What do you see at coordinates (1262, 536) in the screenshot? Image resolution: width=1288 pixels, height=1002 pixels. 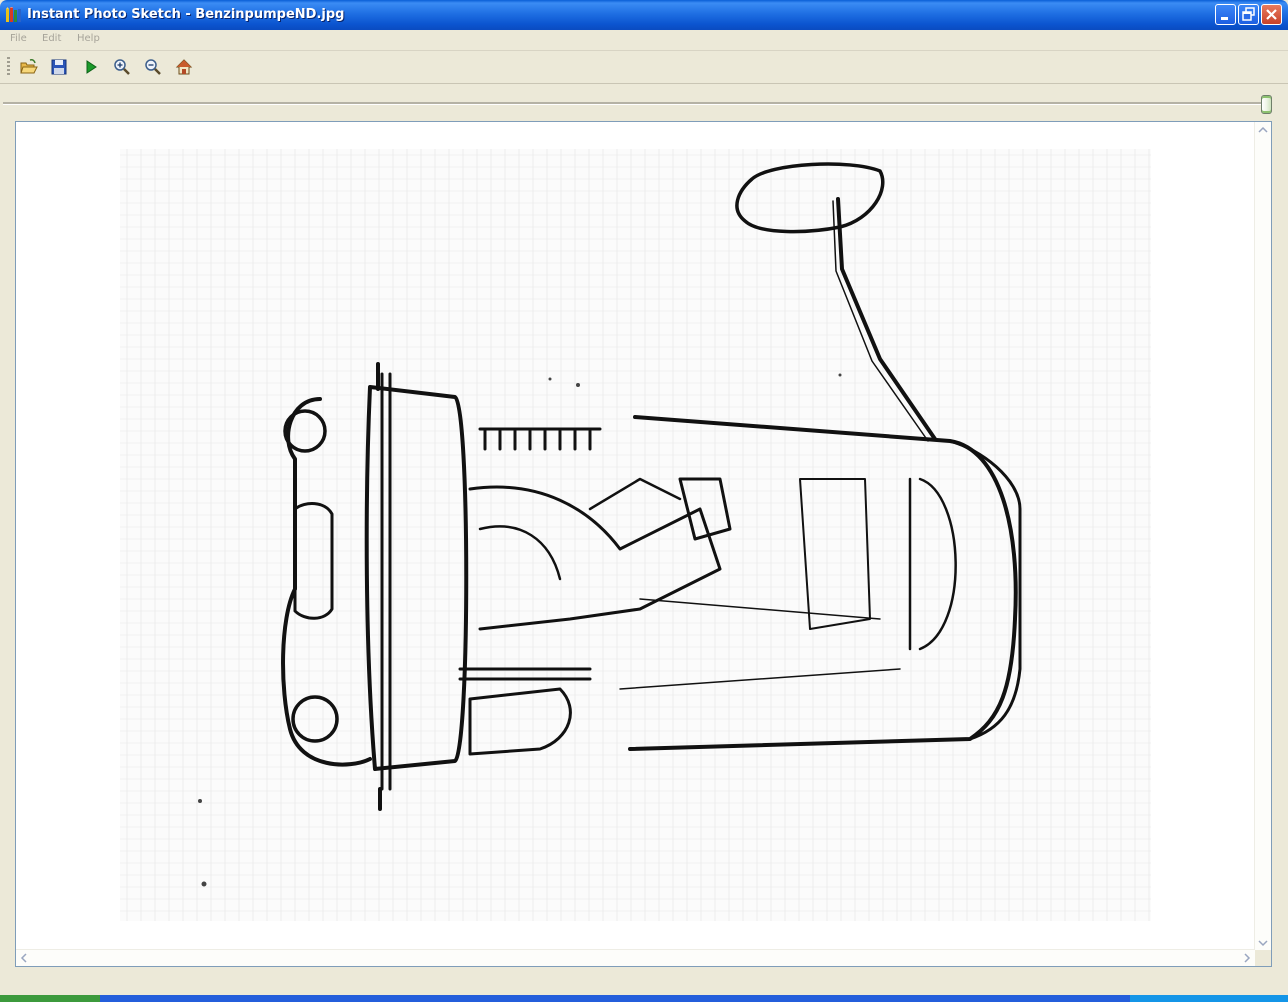 I see `vertical-scrollbar` at bounding box center [1262, 536].